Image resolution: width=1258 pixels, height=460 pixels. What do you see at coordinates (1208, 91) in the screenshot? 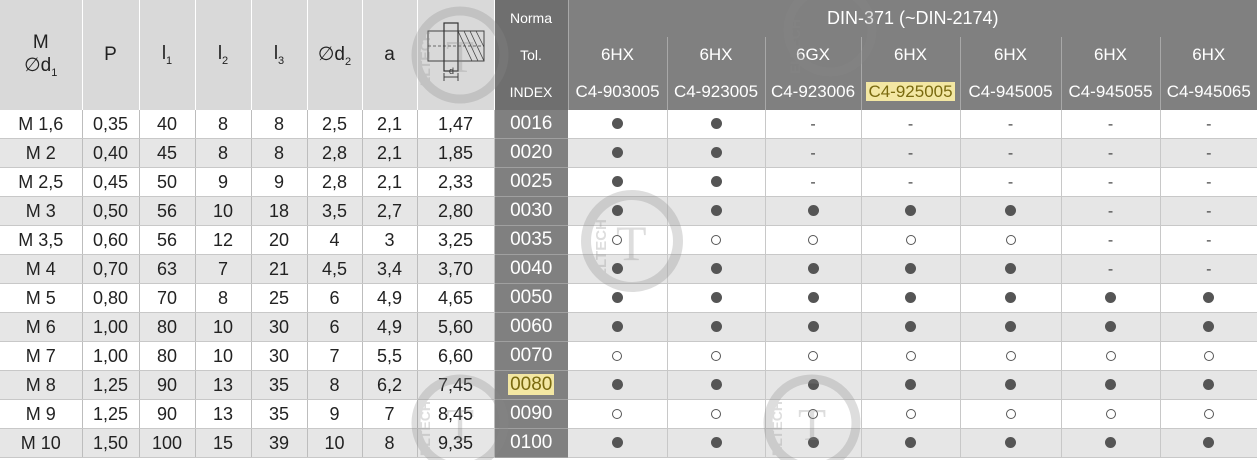
I see `code-7: C4-945065` at bounding box center [1208, 91].